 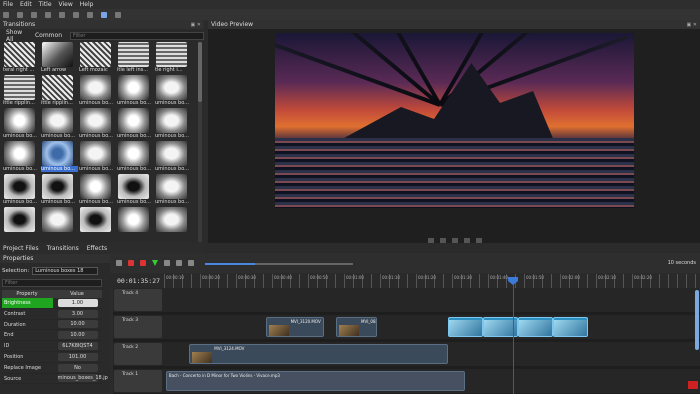 What do you see at coordinates (82, 378) in the screenshot?
I see `property-value: minous_boxes_18.jp` at bounding box center [82, 378].